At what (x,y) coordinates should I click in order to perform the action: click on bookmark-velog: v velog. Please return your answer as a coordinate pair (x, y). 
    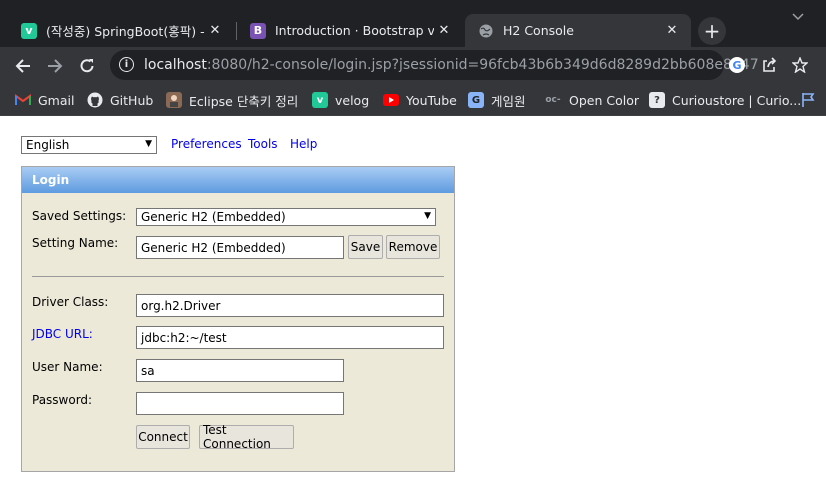
    Looking at the image, I should click on (340, 100).